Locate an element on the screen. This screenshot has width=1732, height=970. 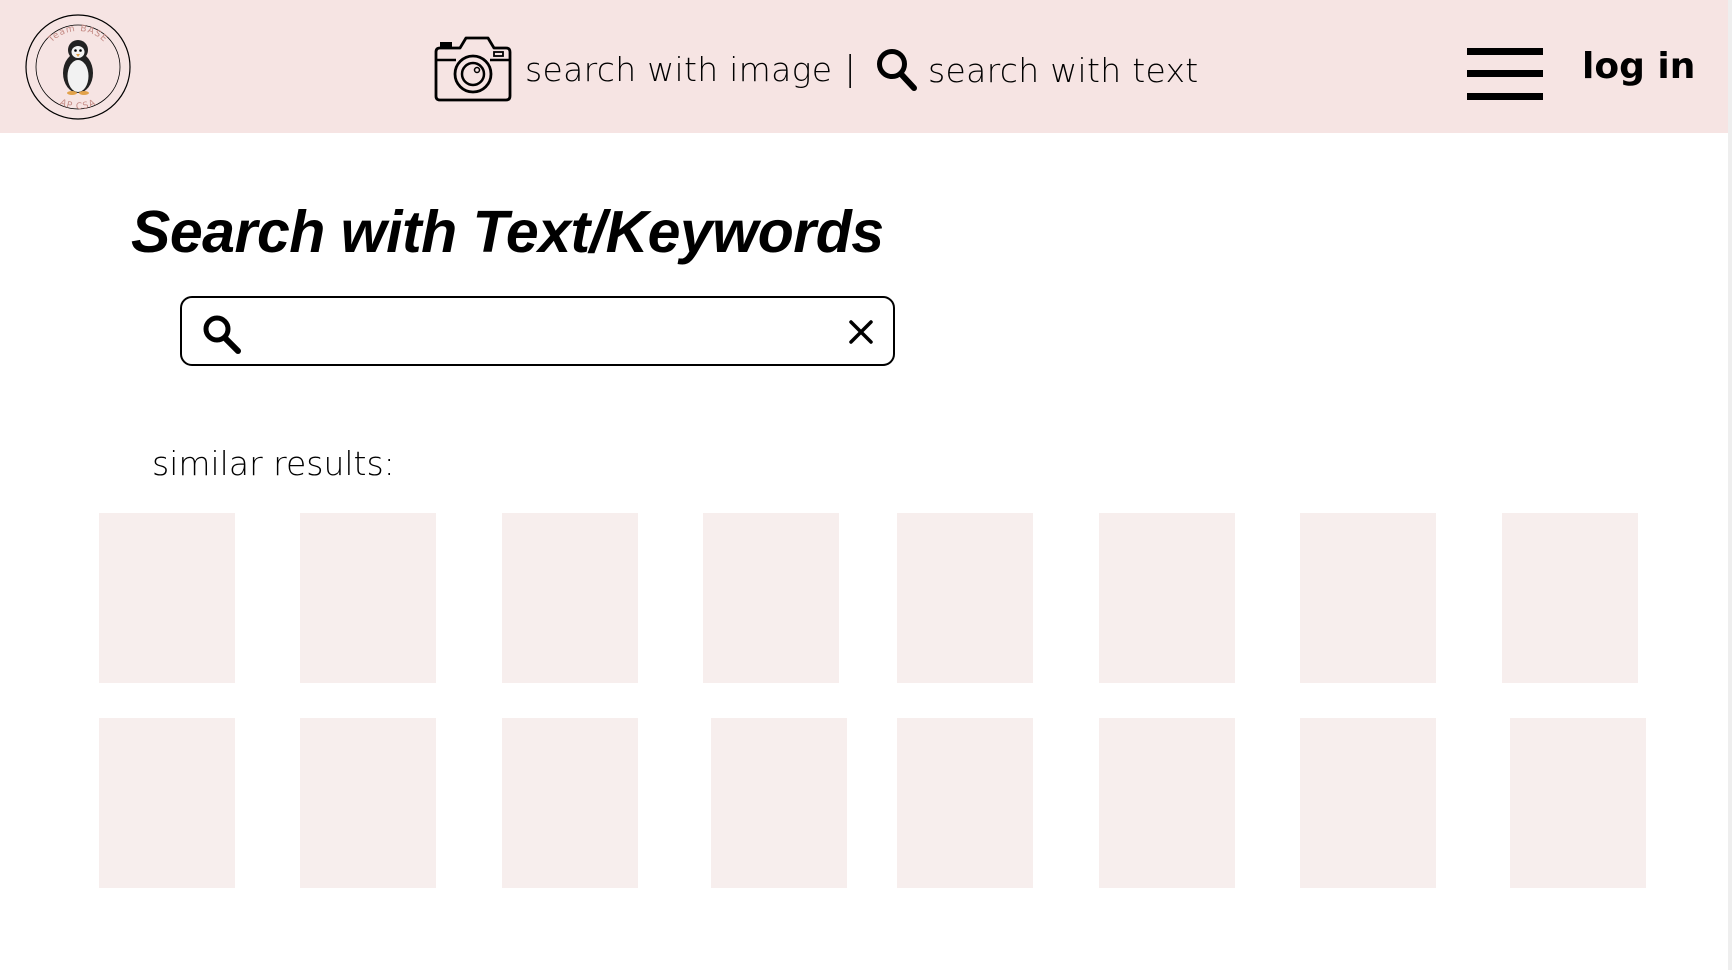
close-icon is located at coordinates (861, 332).